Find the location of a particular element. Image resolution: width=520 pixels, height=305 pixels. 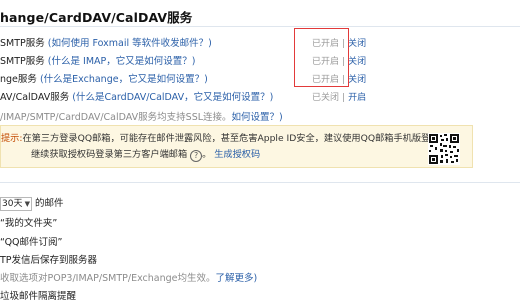

title-divider is located at coordinates (260, 26).